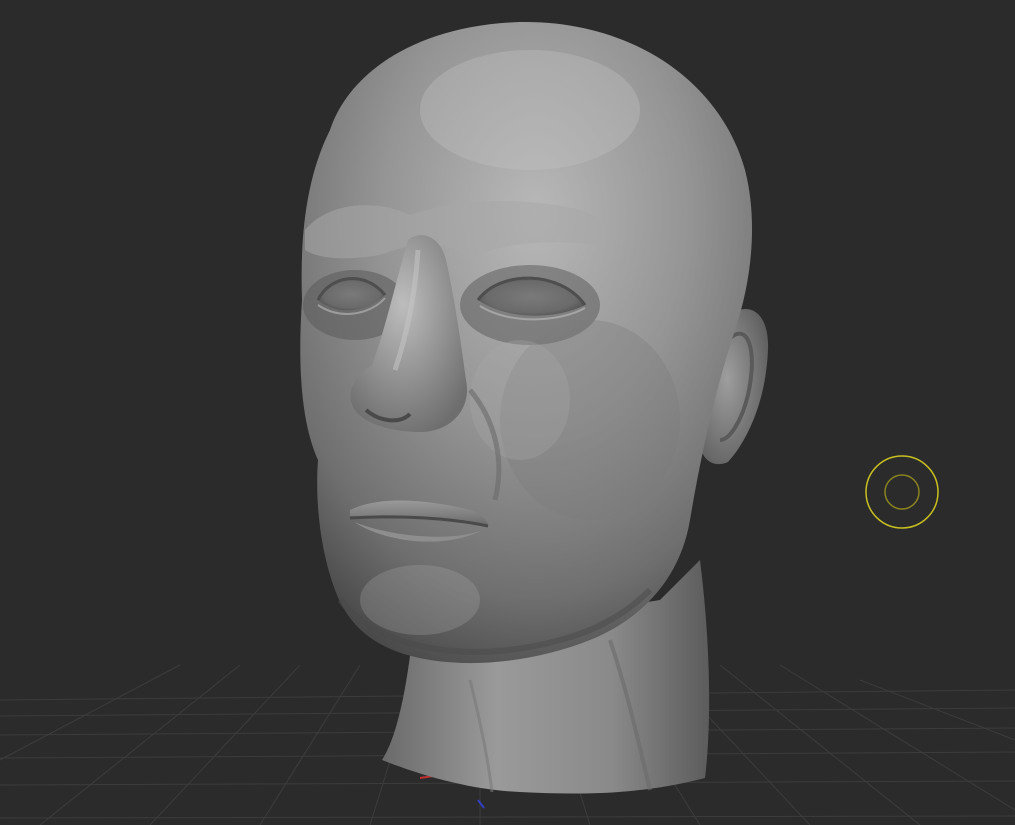 Image resolution: width=1015 pixels, height=825 pixels. Describe the element at coordinates (902, 492) in the screenshot. I see `brush-cursor-ring-icon` at that location.